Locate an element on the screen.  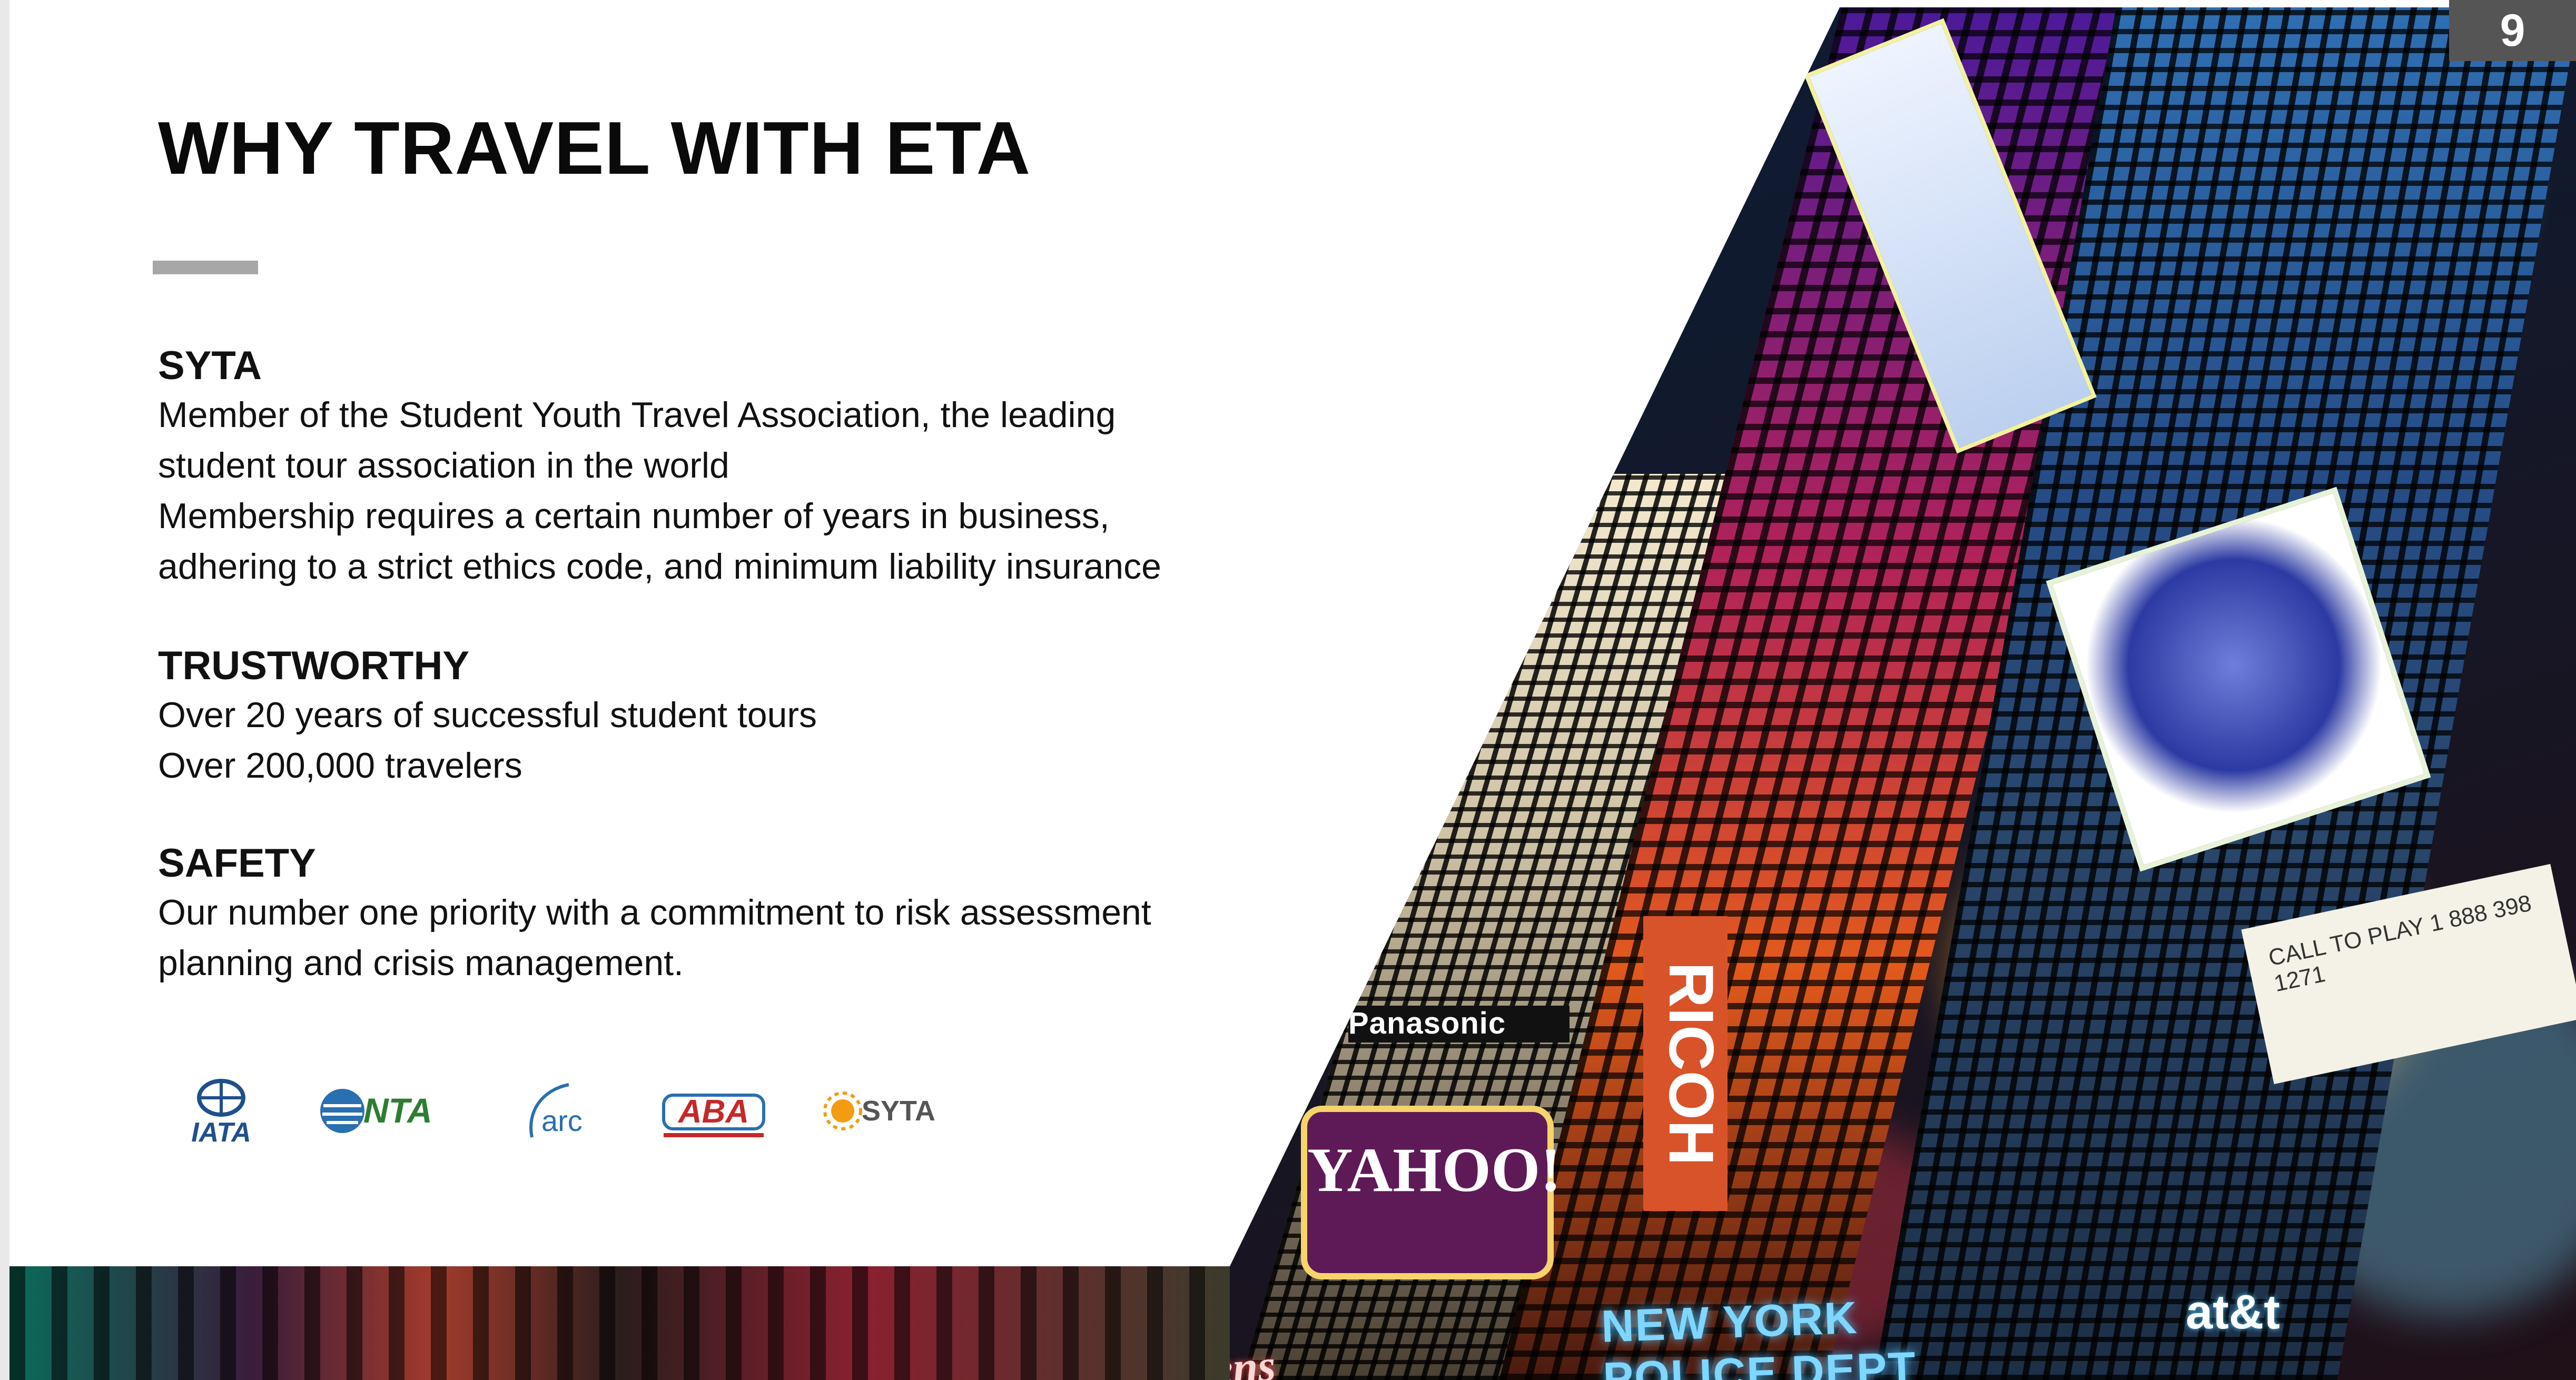
iata-logo: IATA is located at coordinates (221, 1111).